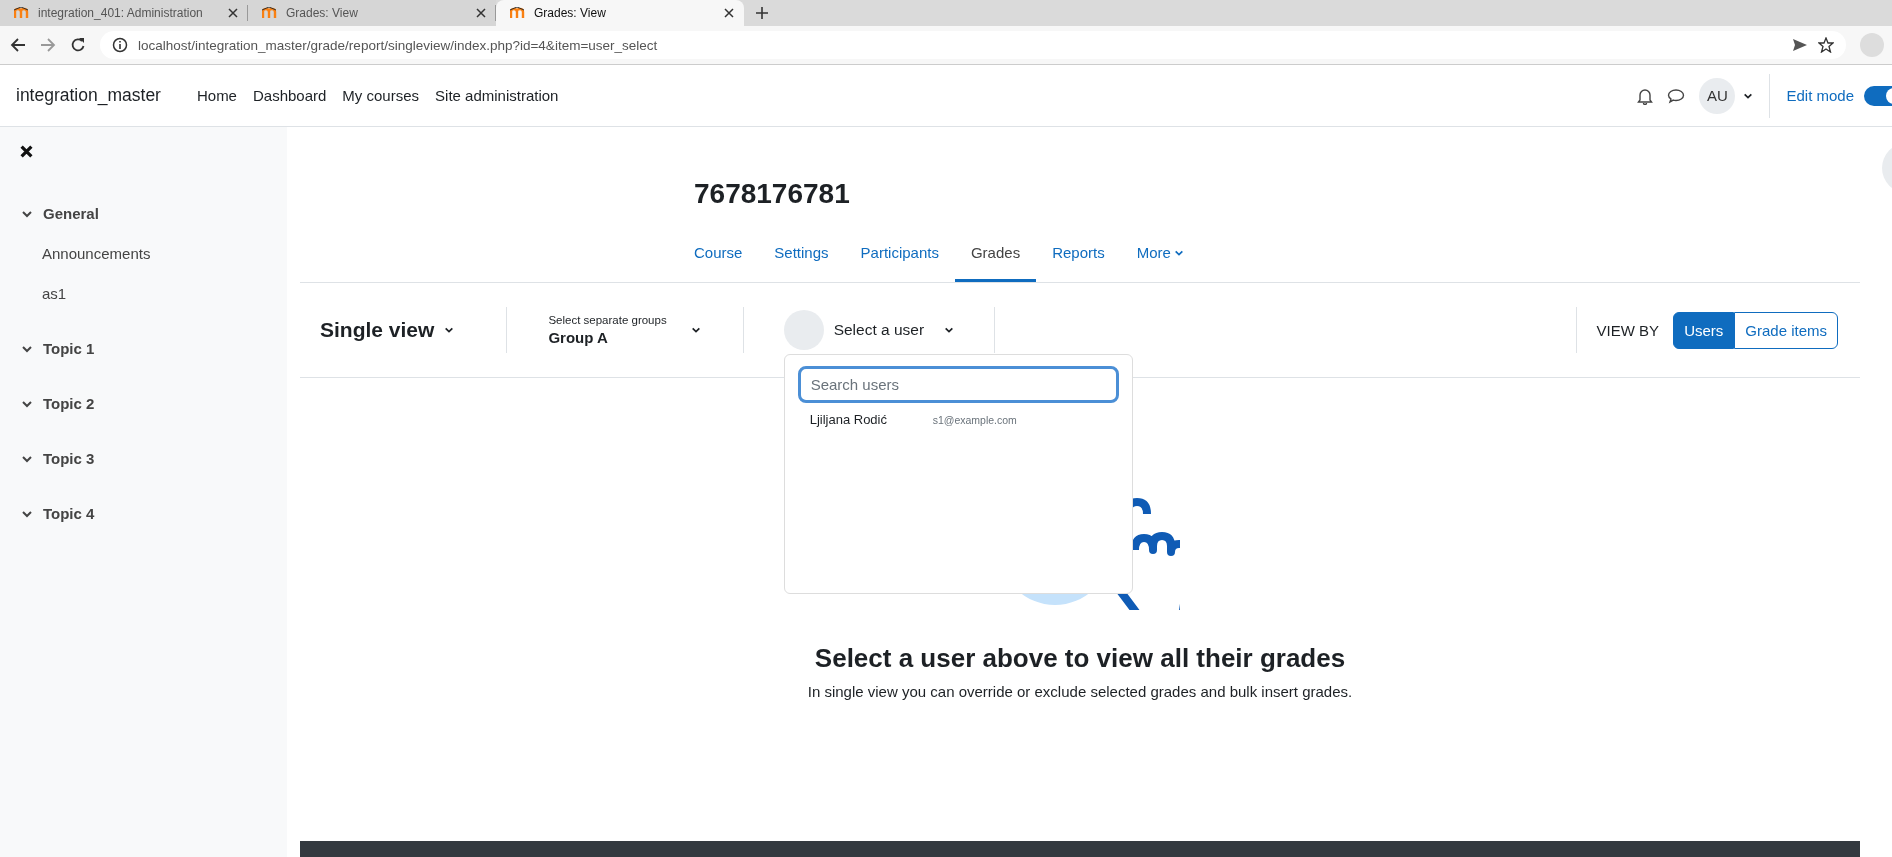 Image resolution: width=1892 pixels, height=857 pixels. What do you see at coordinates (1160, 254) in the screenshot?
I see `course-tab: More` at bounding box center [1160, 254].